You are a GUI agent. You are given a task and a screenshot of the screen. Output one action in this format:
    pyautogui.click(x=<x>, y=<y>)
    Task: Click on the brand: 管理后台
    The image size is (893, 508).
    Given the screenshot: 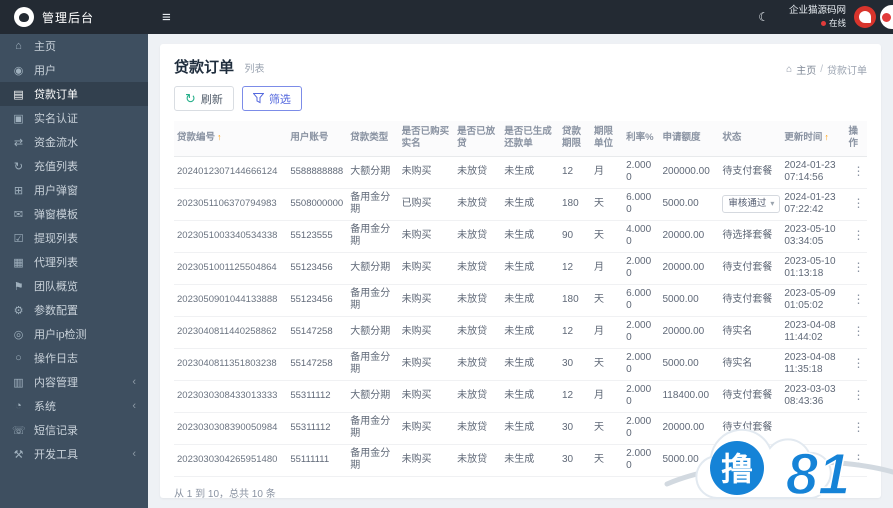 What is the action you would take?
    pyautogui.click(x=74, y=17)
    